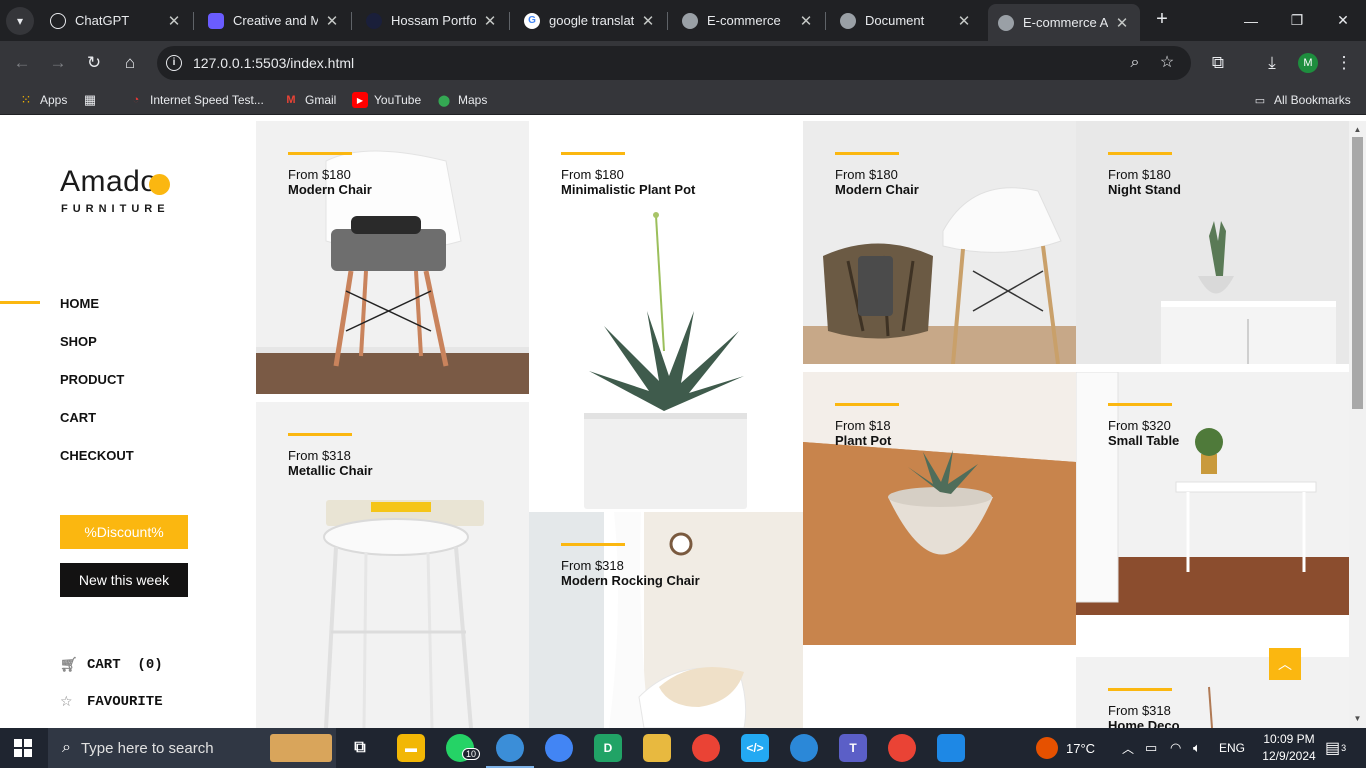 This screenshot has height=768, width=1366. I want to click on site-info-icon: i, so click(174, 63).